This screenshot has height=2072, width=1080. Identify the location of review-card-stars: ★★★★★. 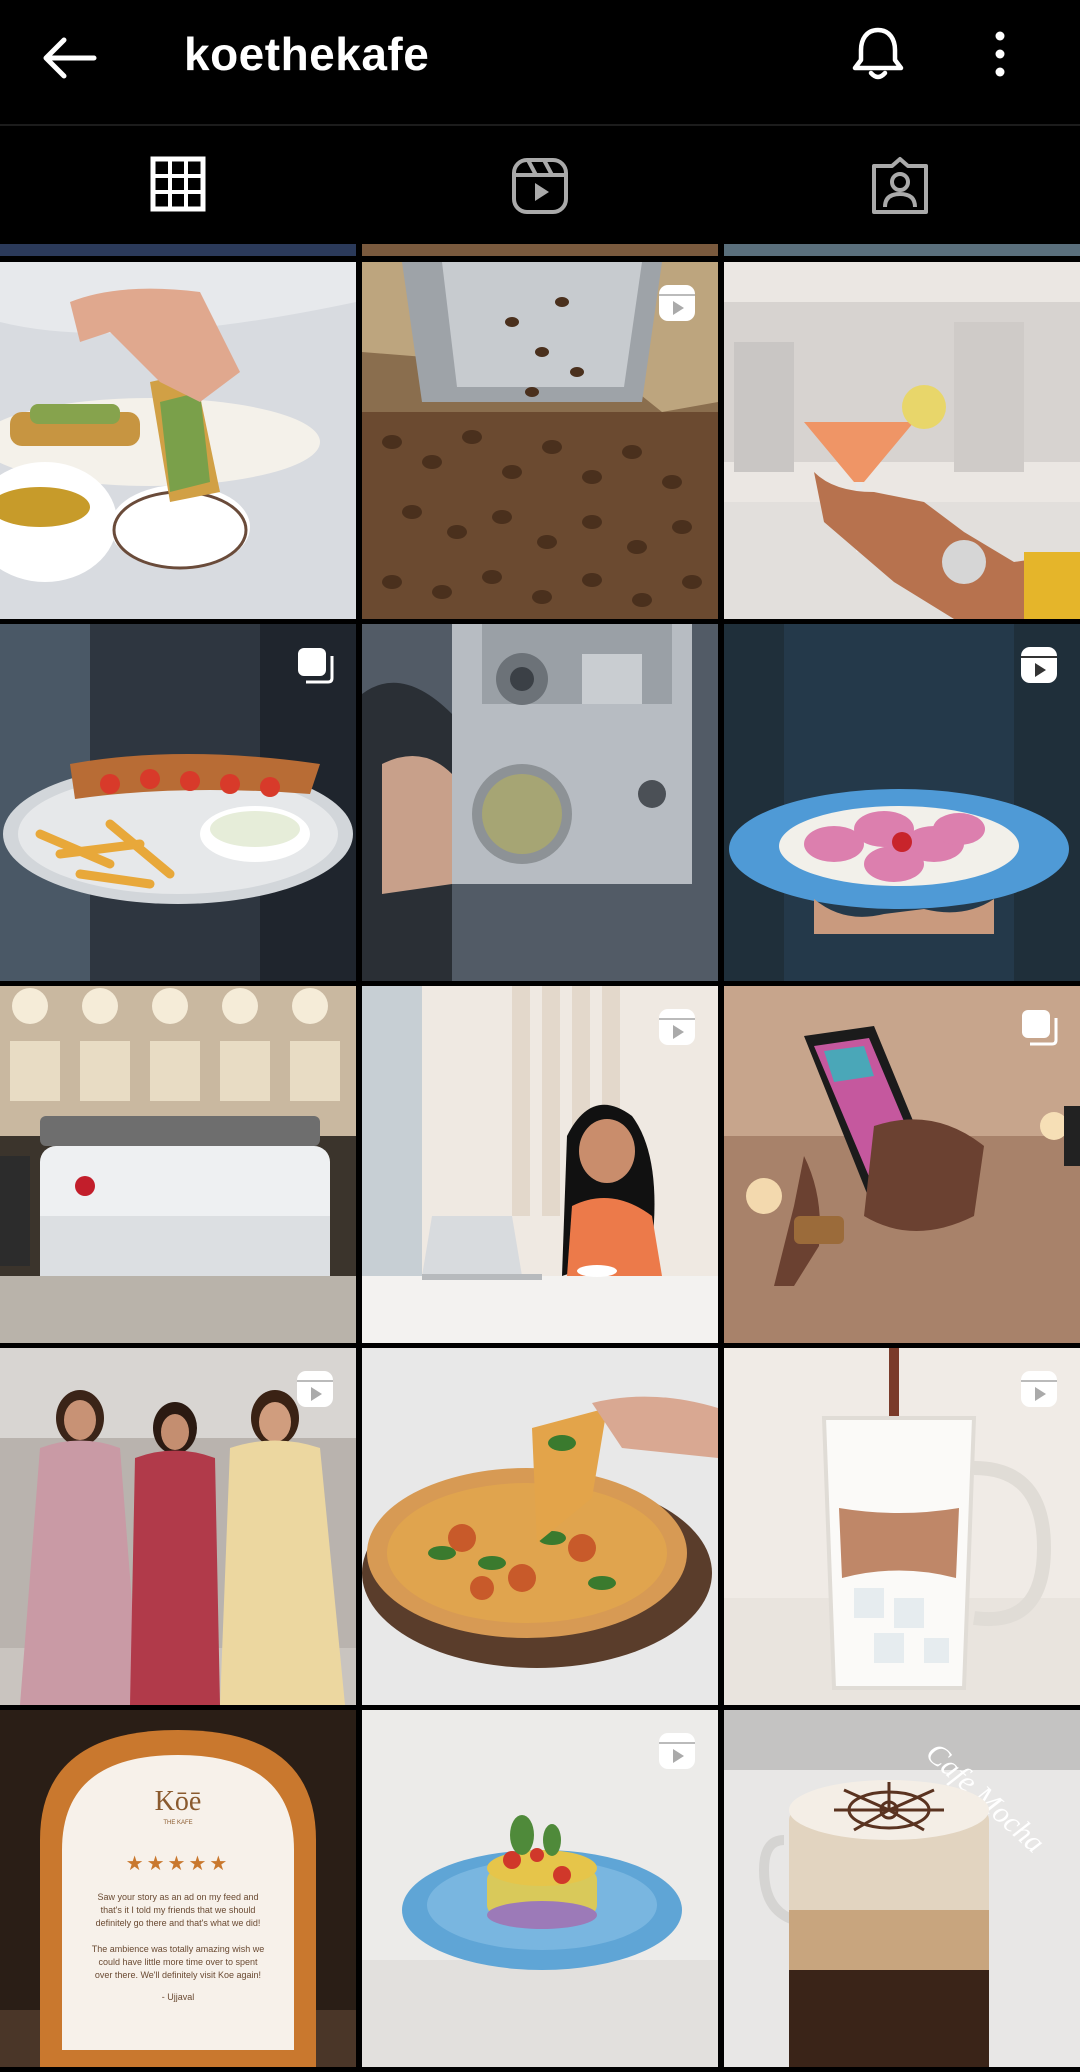
(178, 1863).